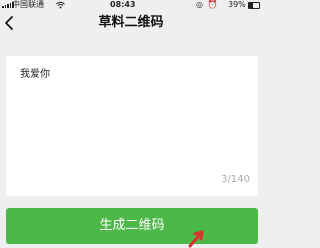 The height and width of the screenshot is (248, 320). Describe the element at coordinates (254, 5) in the screenshot. I see `battery-icon` at that location.